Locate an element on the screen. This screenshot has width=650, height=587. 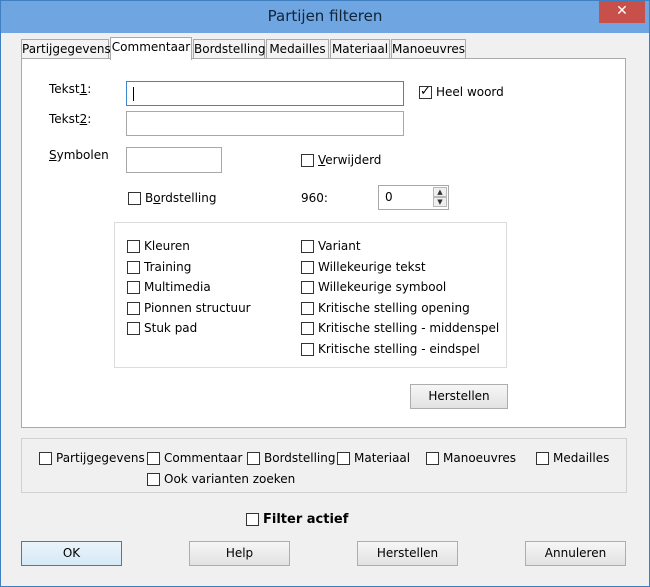
filter-partijgegevens: Partijgegevens is located at coordinates (92, 458).